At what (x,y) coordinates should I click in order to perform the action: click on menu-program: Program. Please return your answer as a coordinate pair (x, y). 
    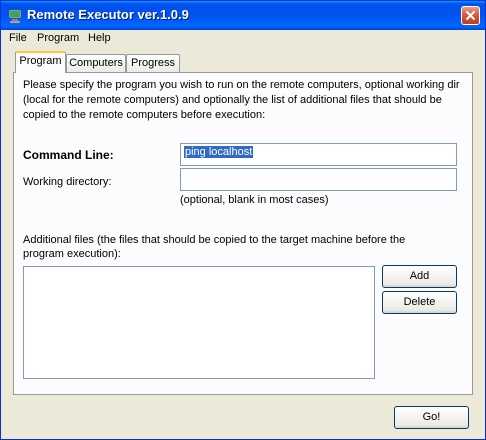
    Looking at the image, I should click on (58, 38).